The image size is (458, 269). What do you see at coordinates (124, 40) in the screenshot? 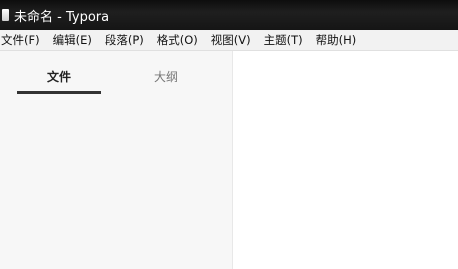
I see `menu-paragraph: 段落(P)` at bounding box center [124, 40].